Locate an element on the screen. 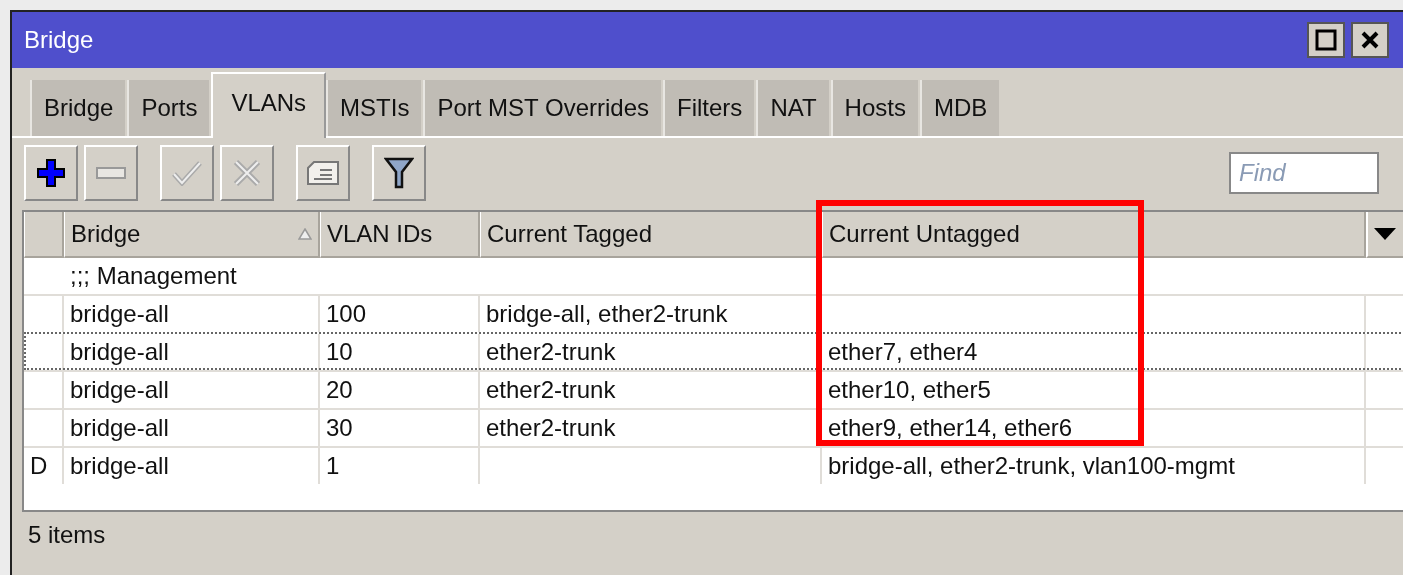  dropdown-arrow-icon is located at coordinates (1385, 234).